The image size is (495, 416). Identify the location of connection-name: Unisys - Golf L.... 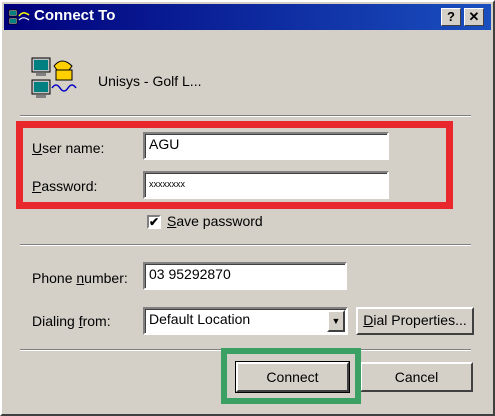
(150, 81).